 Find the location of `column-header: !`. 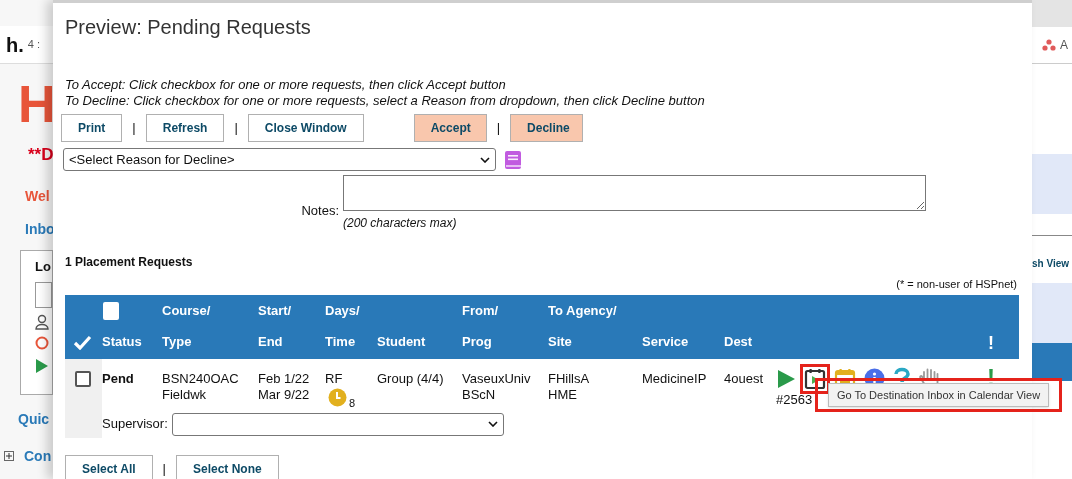

column-header: ! is located at coordinates (991, 342).